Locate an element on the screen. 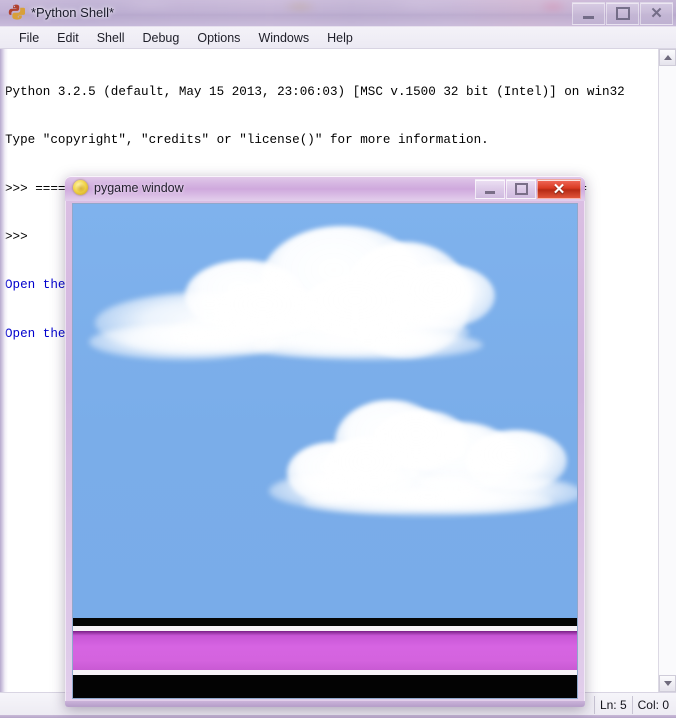 The image size is (676, 718). menu-item-help: Help is located at coordinates (340, 38).